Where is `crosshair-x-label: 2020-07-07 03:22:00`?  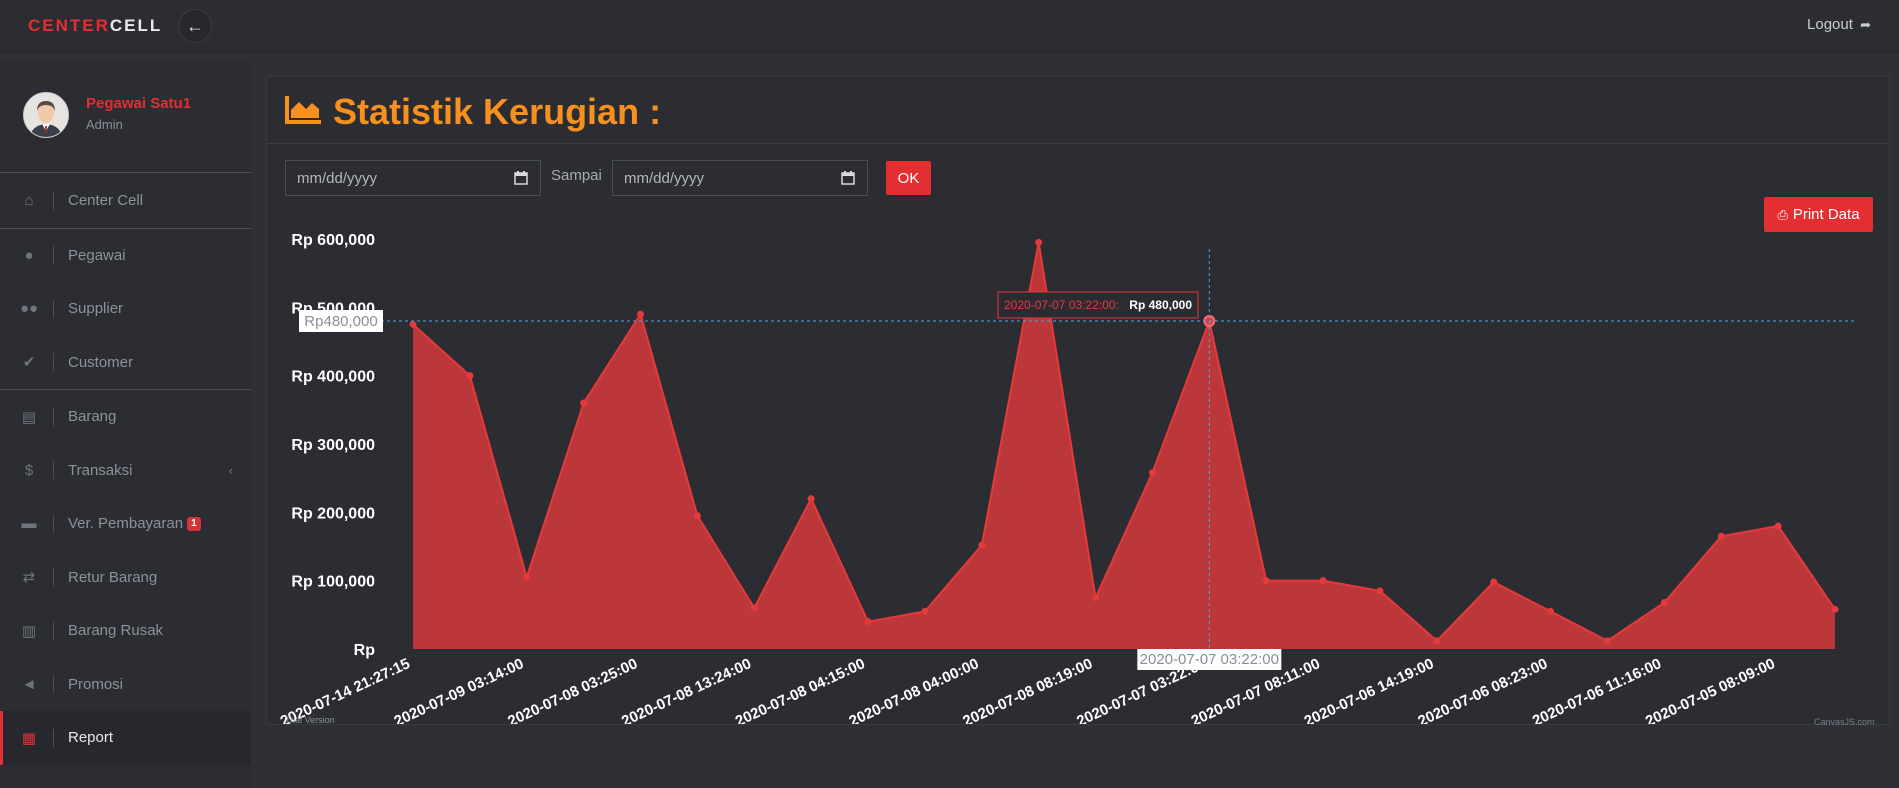
crosshair-x-label: 2020-07-07 03:22:00 is located at coordinates (1209, 659).